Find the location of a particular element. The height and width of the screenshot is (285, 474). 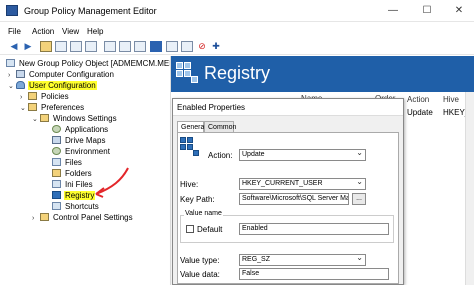

delete-icon: ⊘ is located at coordinates (202, 46).